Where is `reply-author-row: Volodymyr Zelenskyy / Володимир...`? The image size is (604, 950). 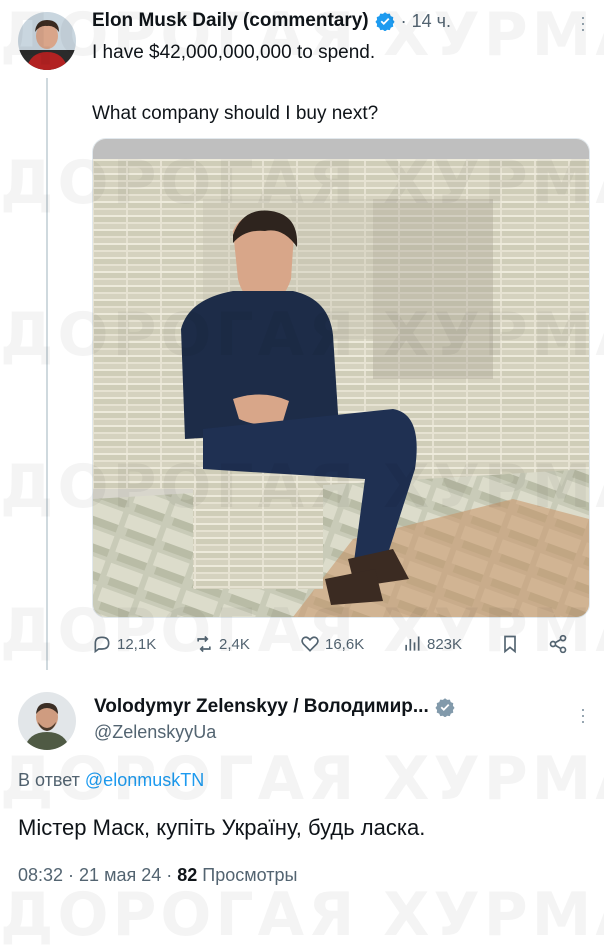
reply-author-row: Volodymyr Zelenskyy / Володимир... is located at coordinates (274, 707).